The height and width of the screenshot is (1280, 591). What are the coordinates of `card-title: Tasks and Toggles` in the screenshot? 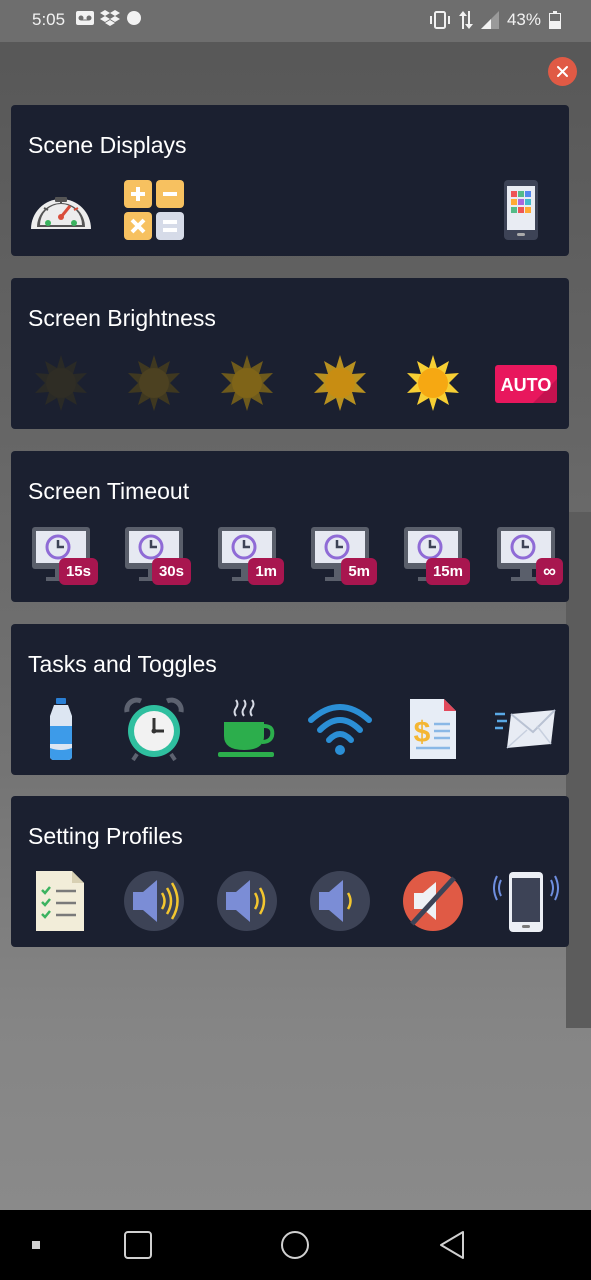 It's located at (122, 664).